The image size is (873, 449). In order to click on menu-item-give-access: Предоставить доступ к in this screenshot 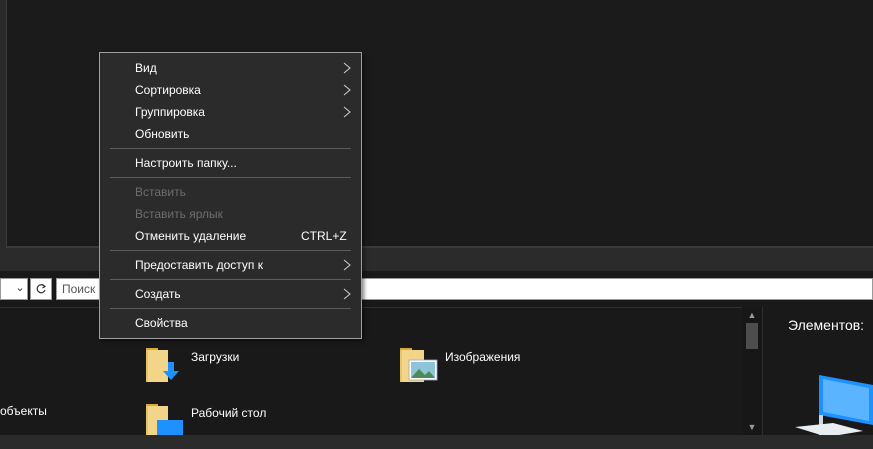, I will do `click(230, 265)`.